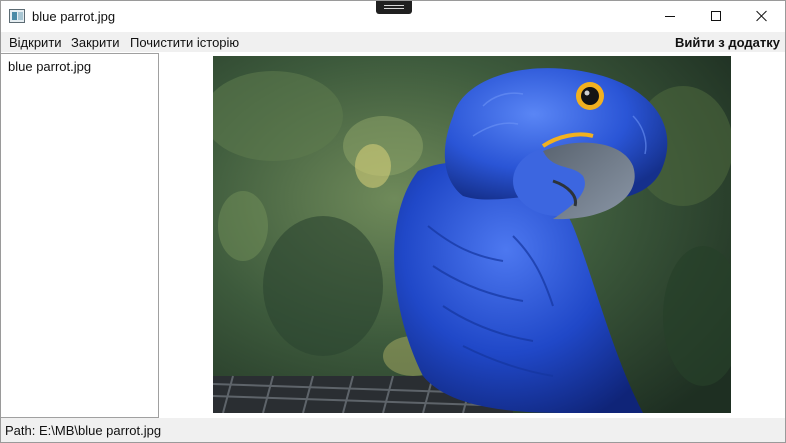 This screenshot has width=786, height=443. What do you see at coordinates (727, 42) in the screenshot?
I see `menu-item-exit: Вийти з додатку` at bounding box center [727, 42].